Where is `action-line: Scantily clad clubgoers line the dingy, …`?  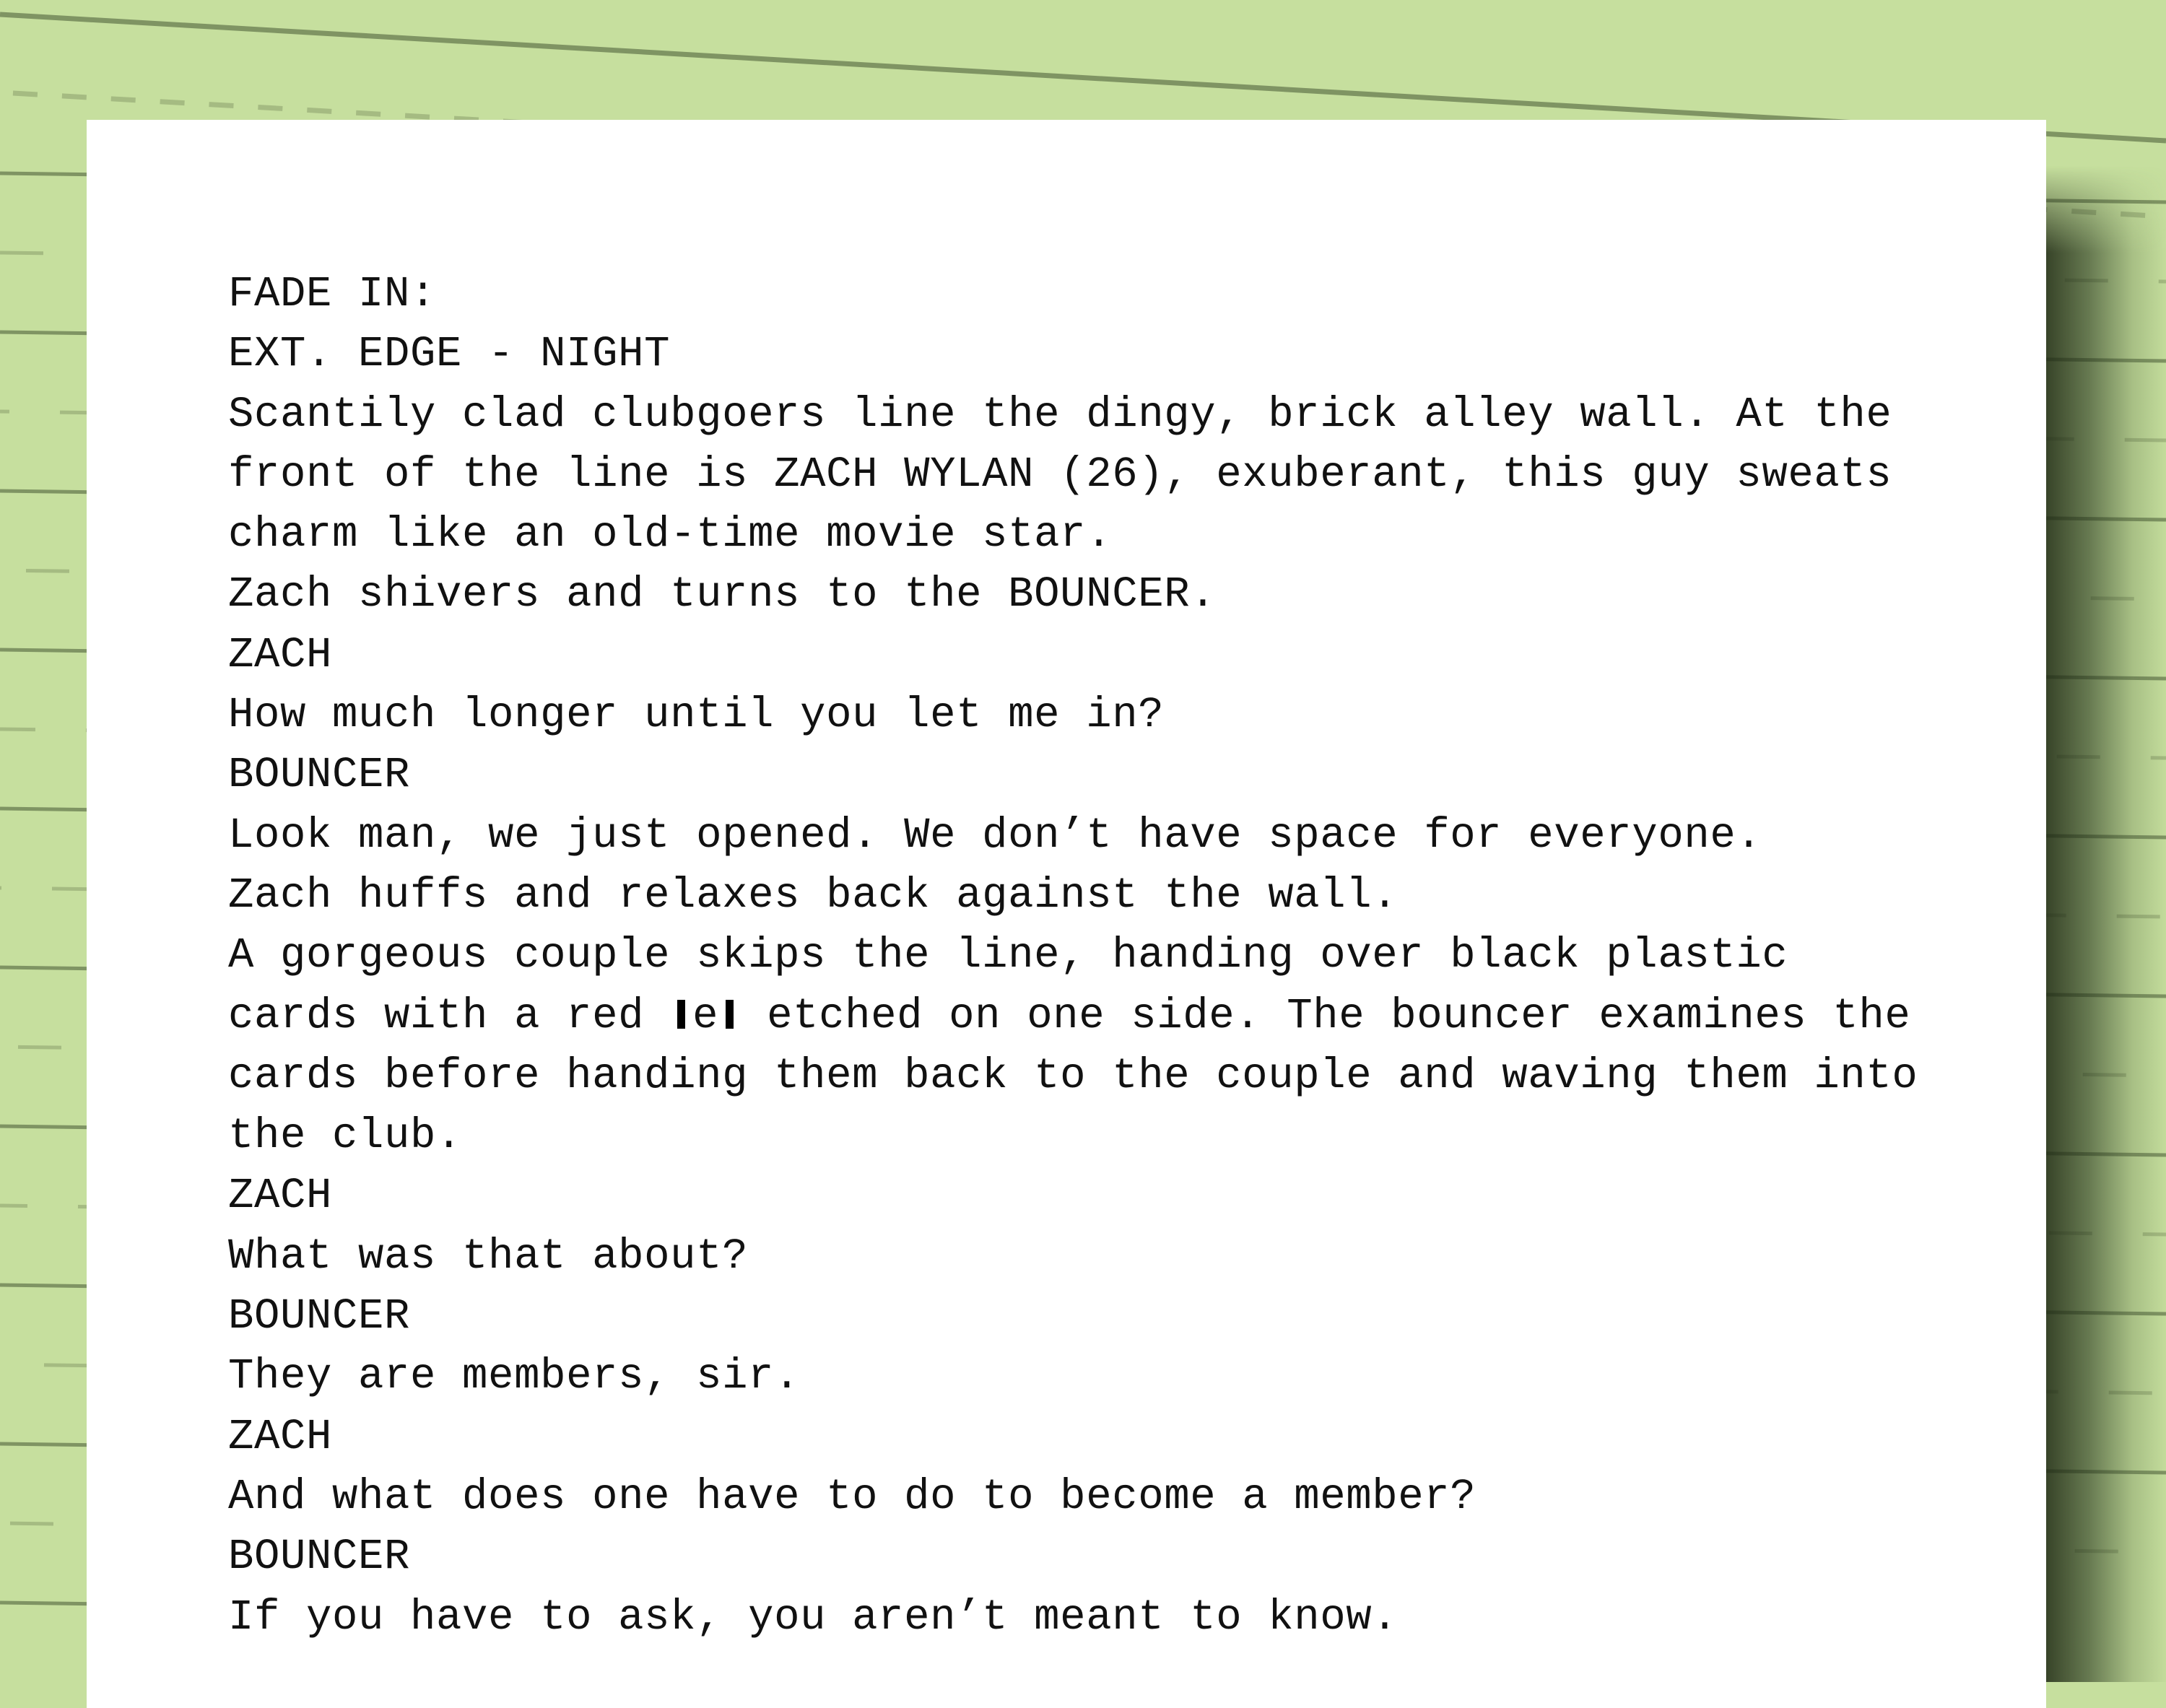 action-line: Scantily clad clubgoers line the dingy, … is located at coordinates (1060, 415).